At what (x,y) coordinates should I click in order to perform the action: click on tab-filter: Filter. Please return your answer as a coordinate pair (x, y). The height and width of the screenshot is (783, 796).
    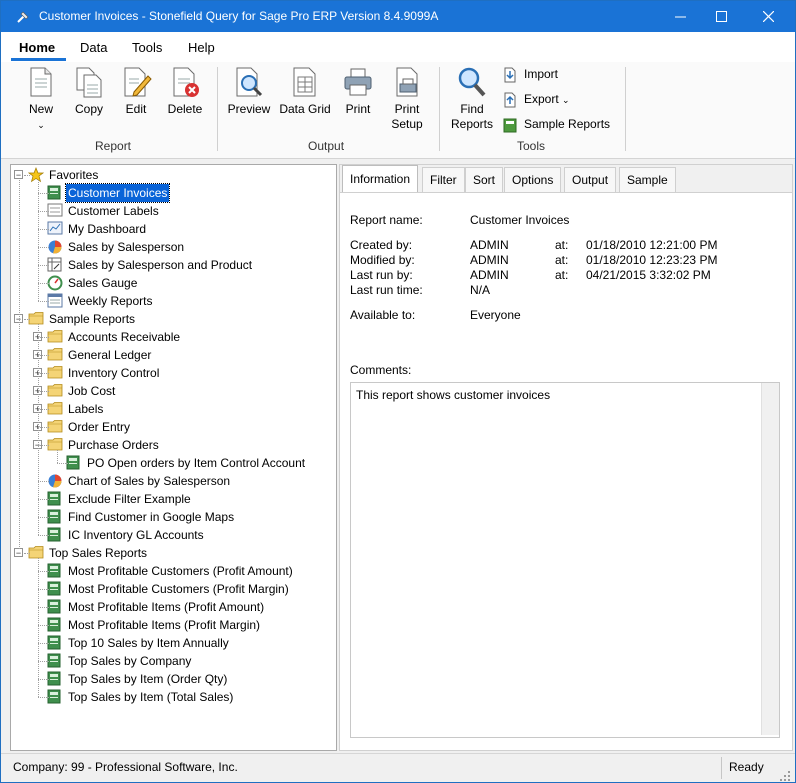
    Looking at the image, I should click on (443, 179).